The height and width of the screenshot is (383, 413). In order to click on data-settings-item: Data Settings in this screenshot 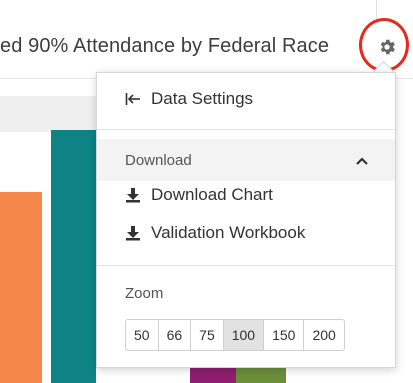, I will do `click(189, 99)`.